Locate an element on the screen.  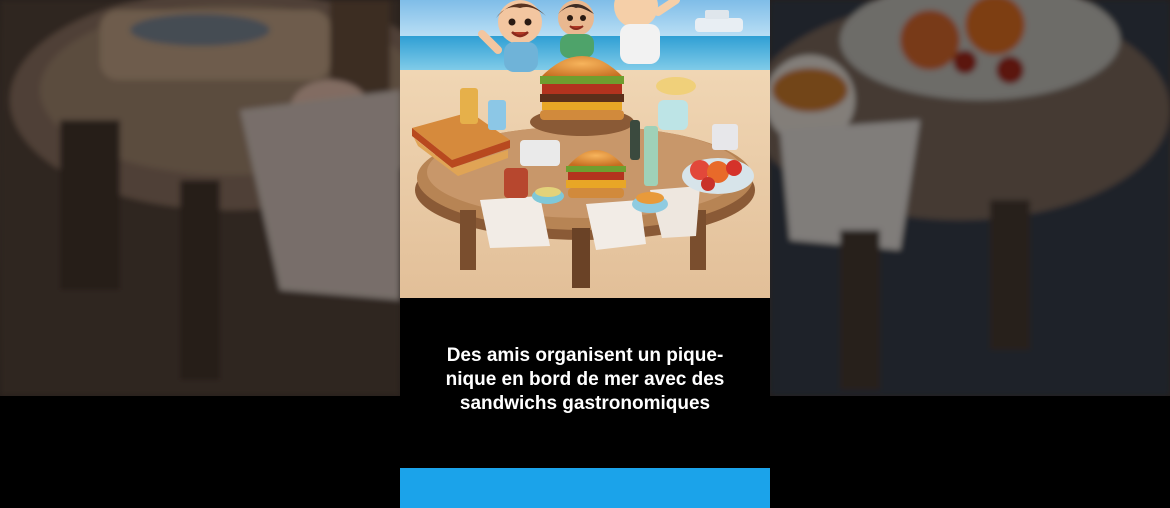
caption-line-2: nique en bord de mer avec des is located at coordinates (585, 379).